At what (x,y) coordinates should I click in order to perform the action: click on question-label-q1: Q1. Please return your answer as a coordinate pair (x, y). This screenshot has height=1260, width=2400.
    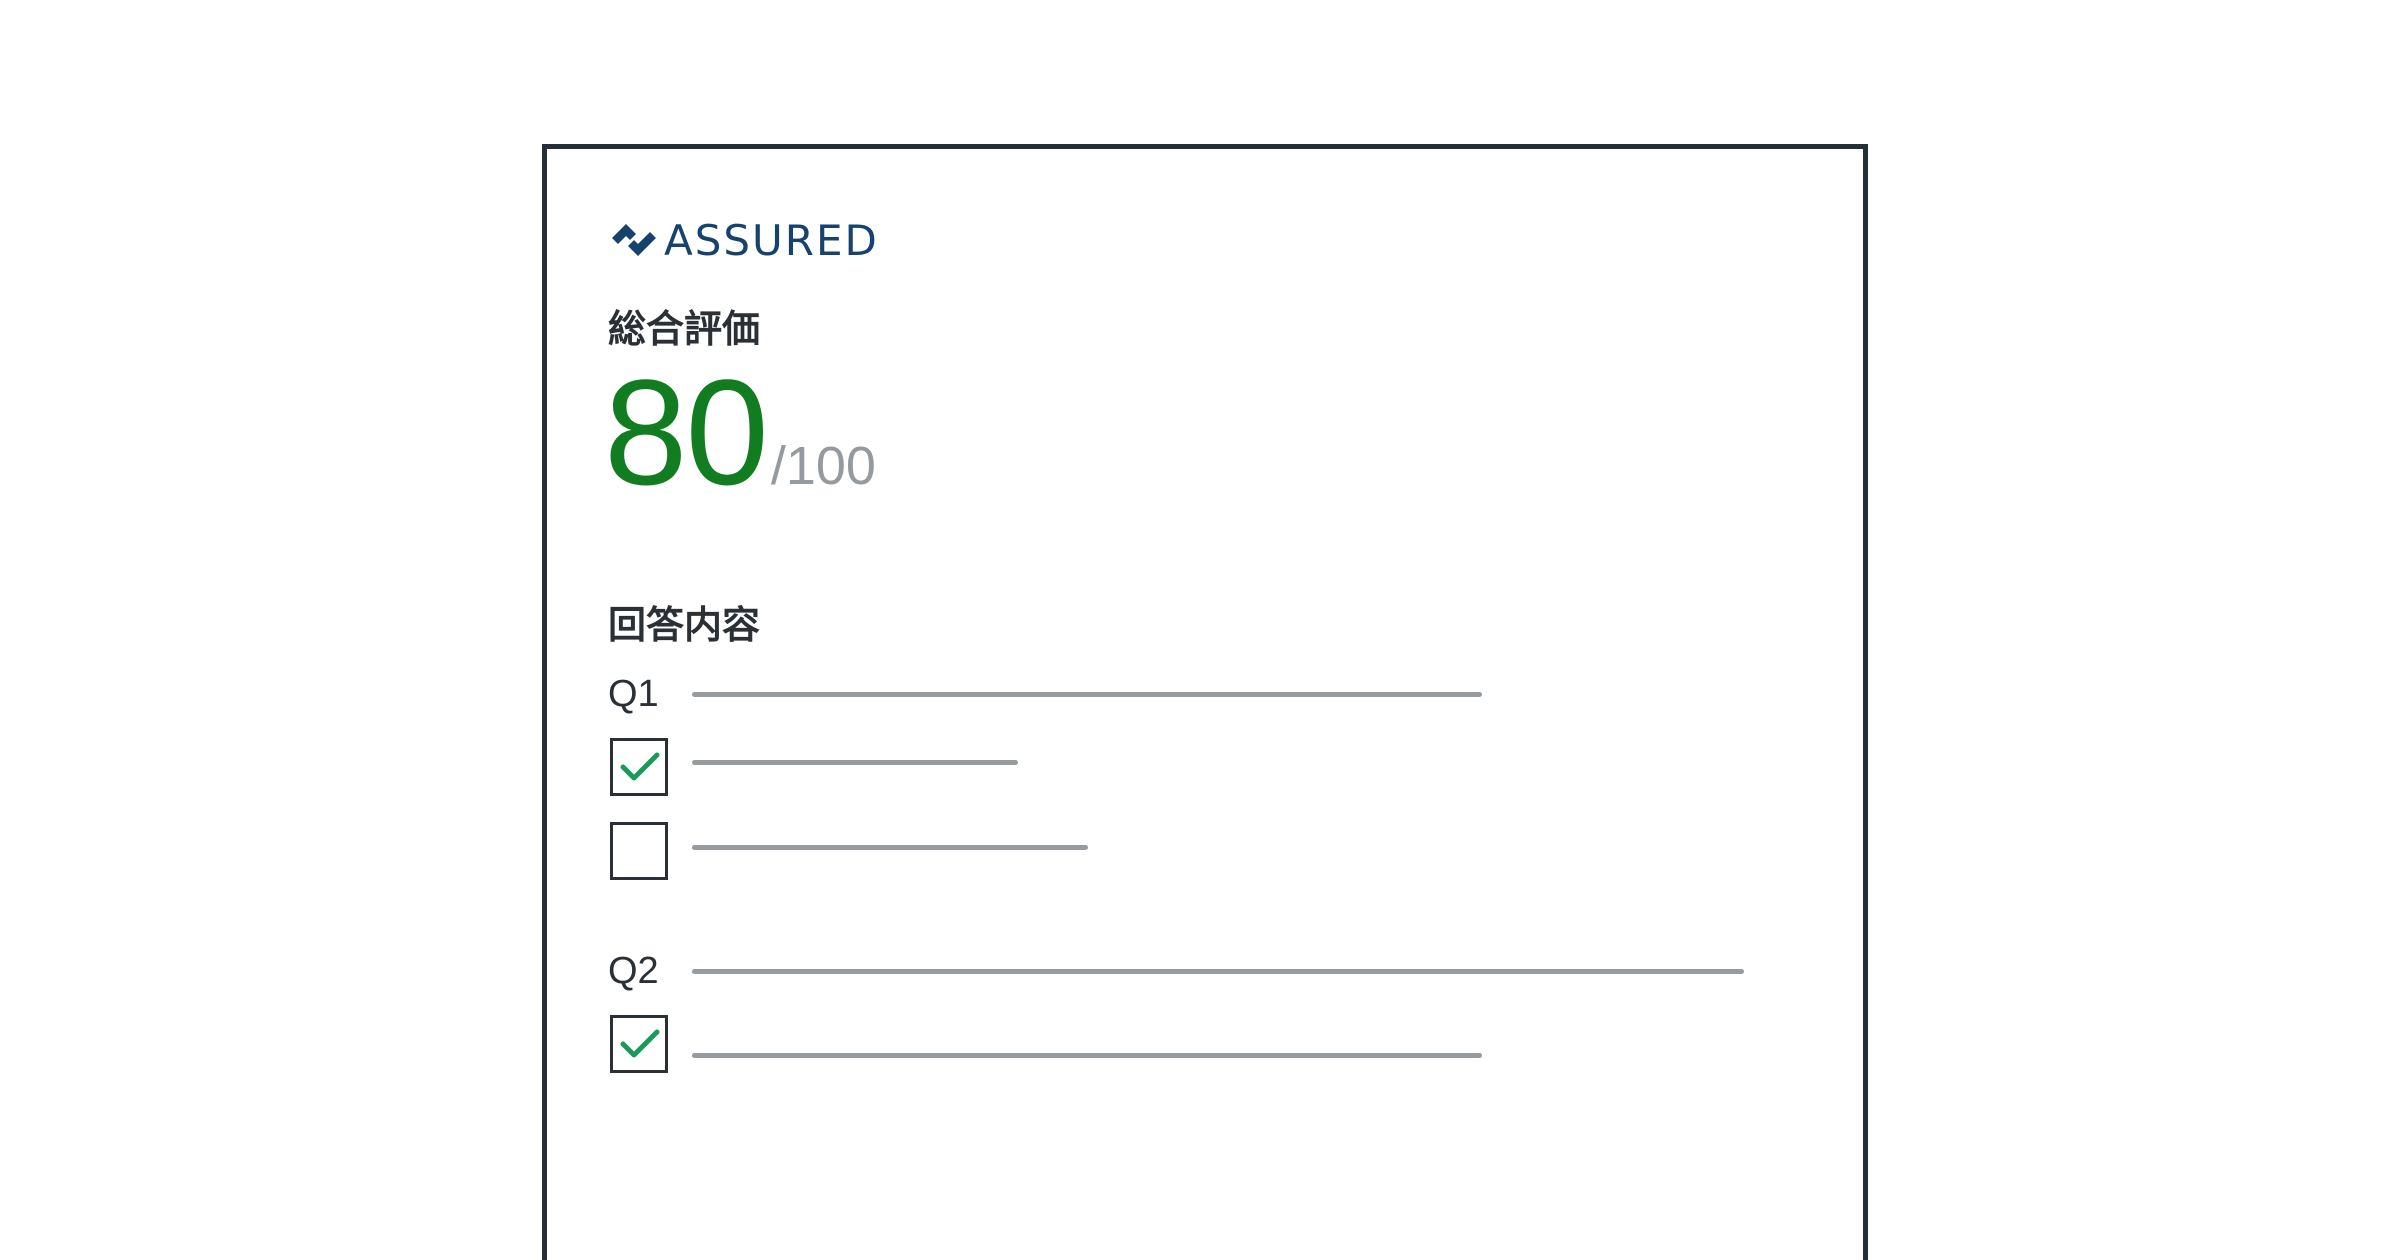
    Looking at the image, I should click on (633, 694).